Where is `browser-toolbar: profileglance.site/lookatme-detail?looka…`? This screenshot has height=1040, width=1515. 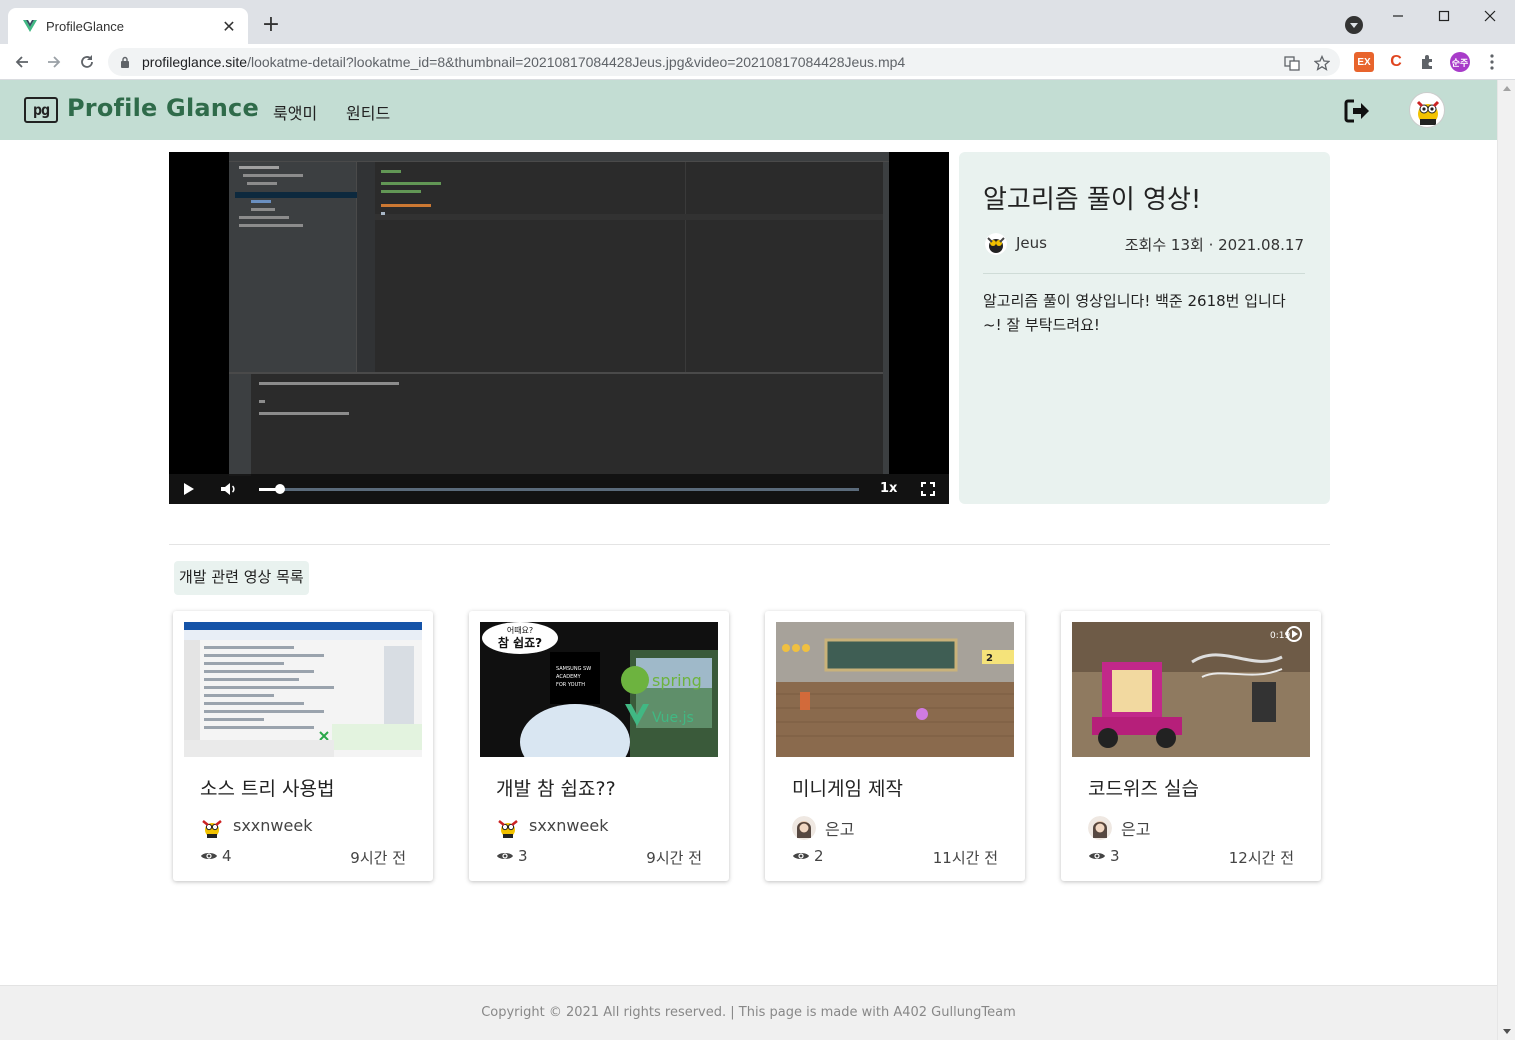
browser-toolbar: profileglance.site/lookatme-detail?looka… is located at coordinates (757, 62).